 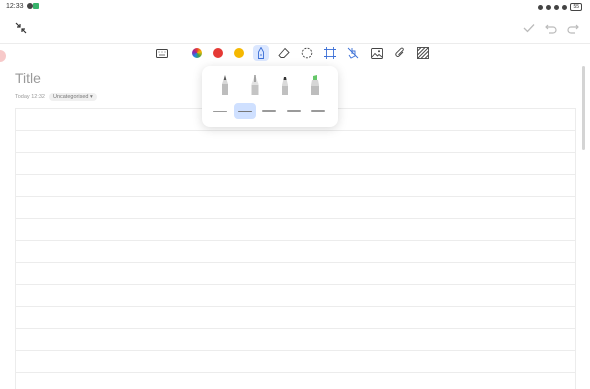 I want to click on red-color-swatch, so click(x=218, y=53).